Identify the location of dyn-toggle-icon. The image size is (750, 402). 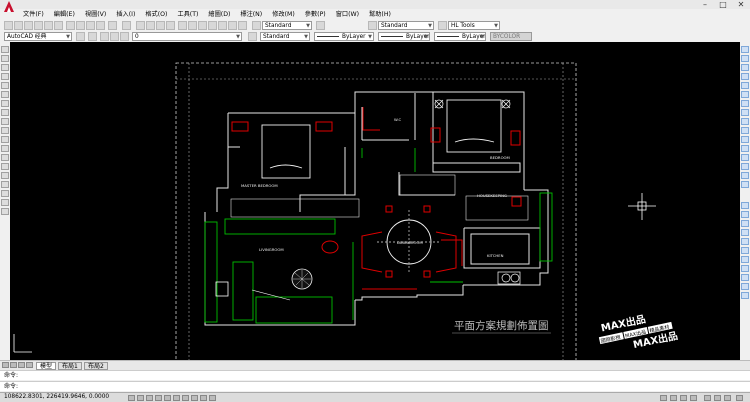
(194, 398).